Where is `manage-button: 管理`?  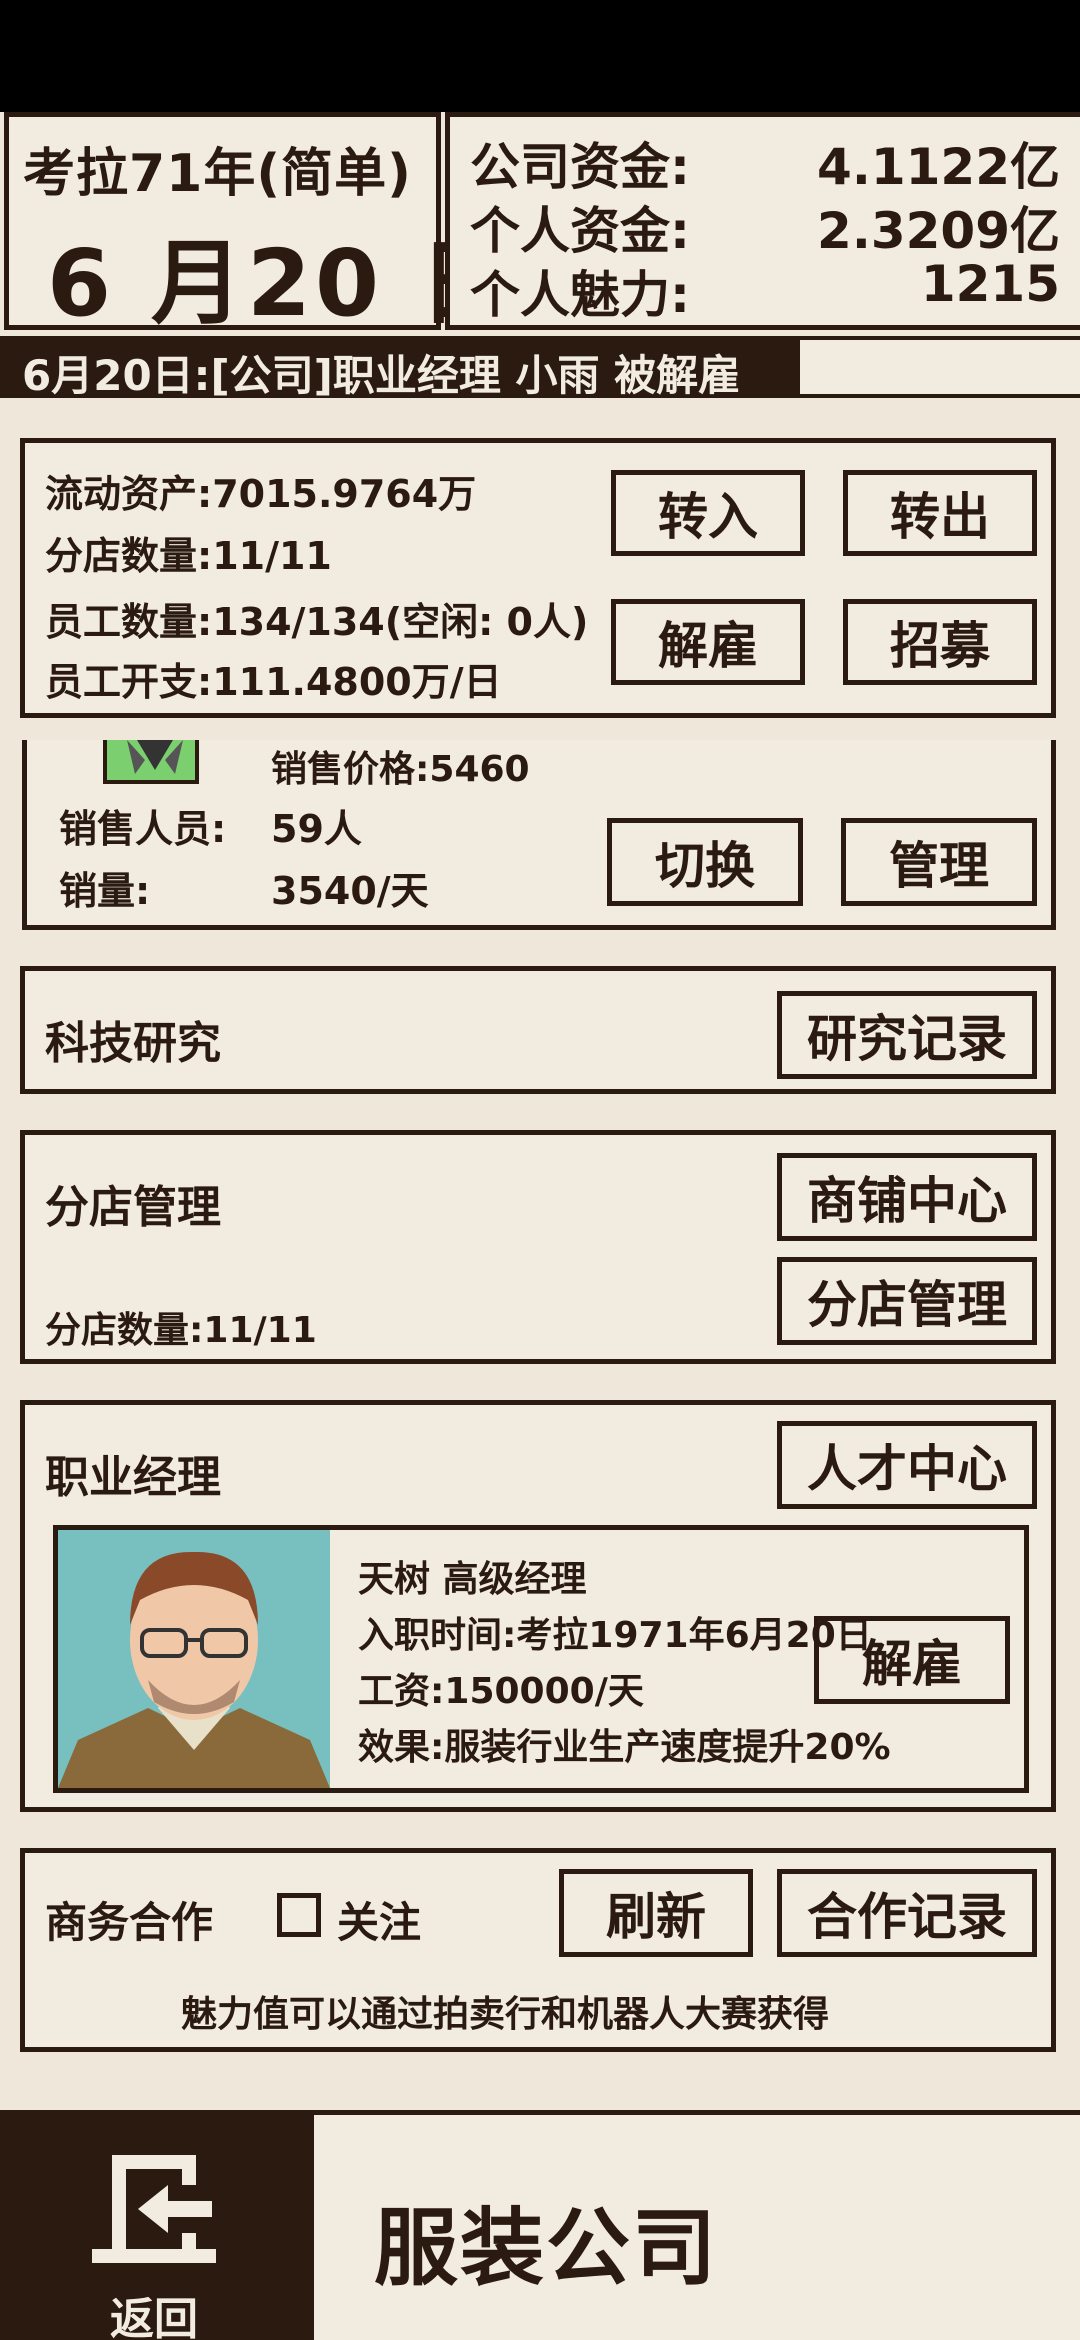
manage-button: 管理 is located at coordinates (939, 862).